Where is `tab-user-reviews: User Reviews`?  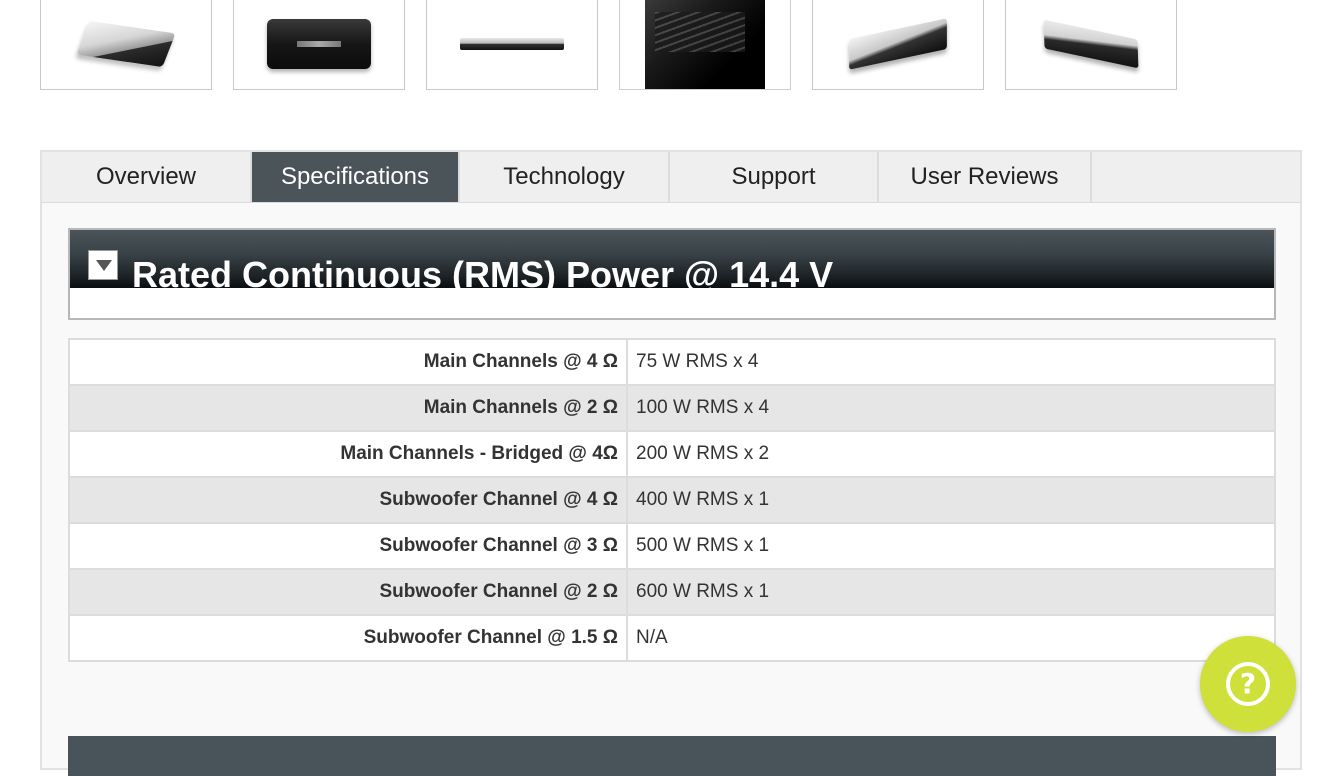
tab-user-reviews: User Reviews is located at coordinates (985, 177).